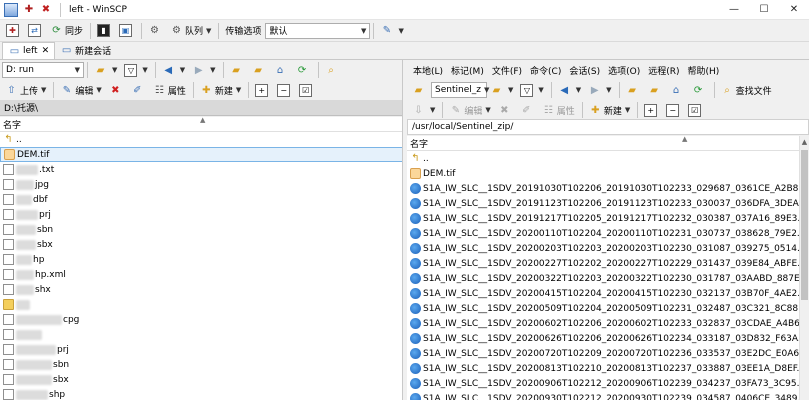 The width and height of the screenshot is (809, 400). Describe the element at coordinates (13, 31) in the screenshot. I see `new-session-button: ✚` at that location.